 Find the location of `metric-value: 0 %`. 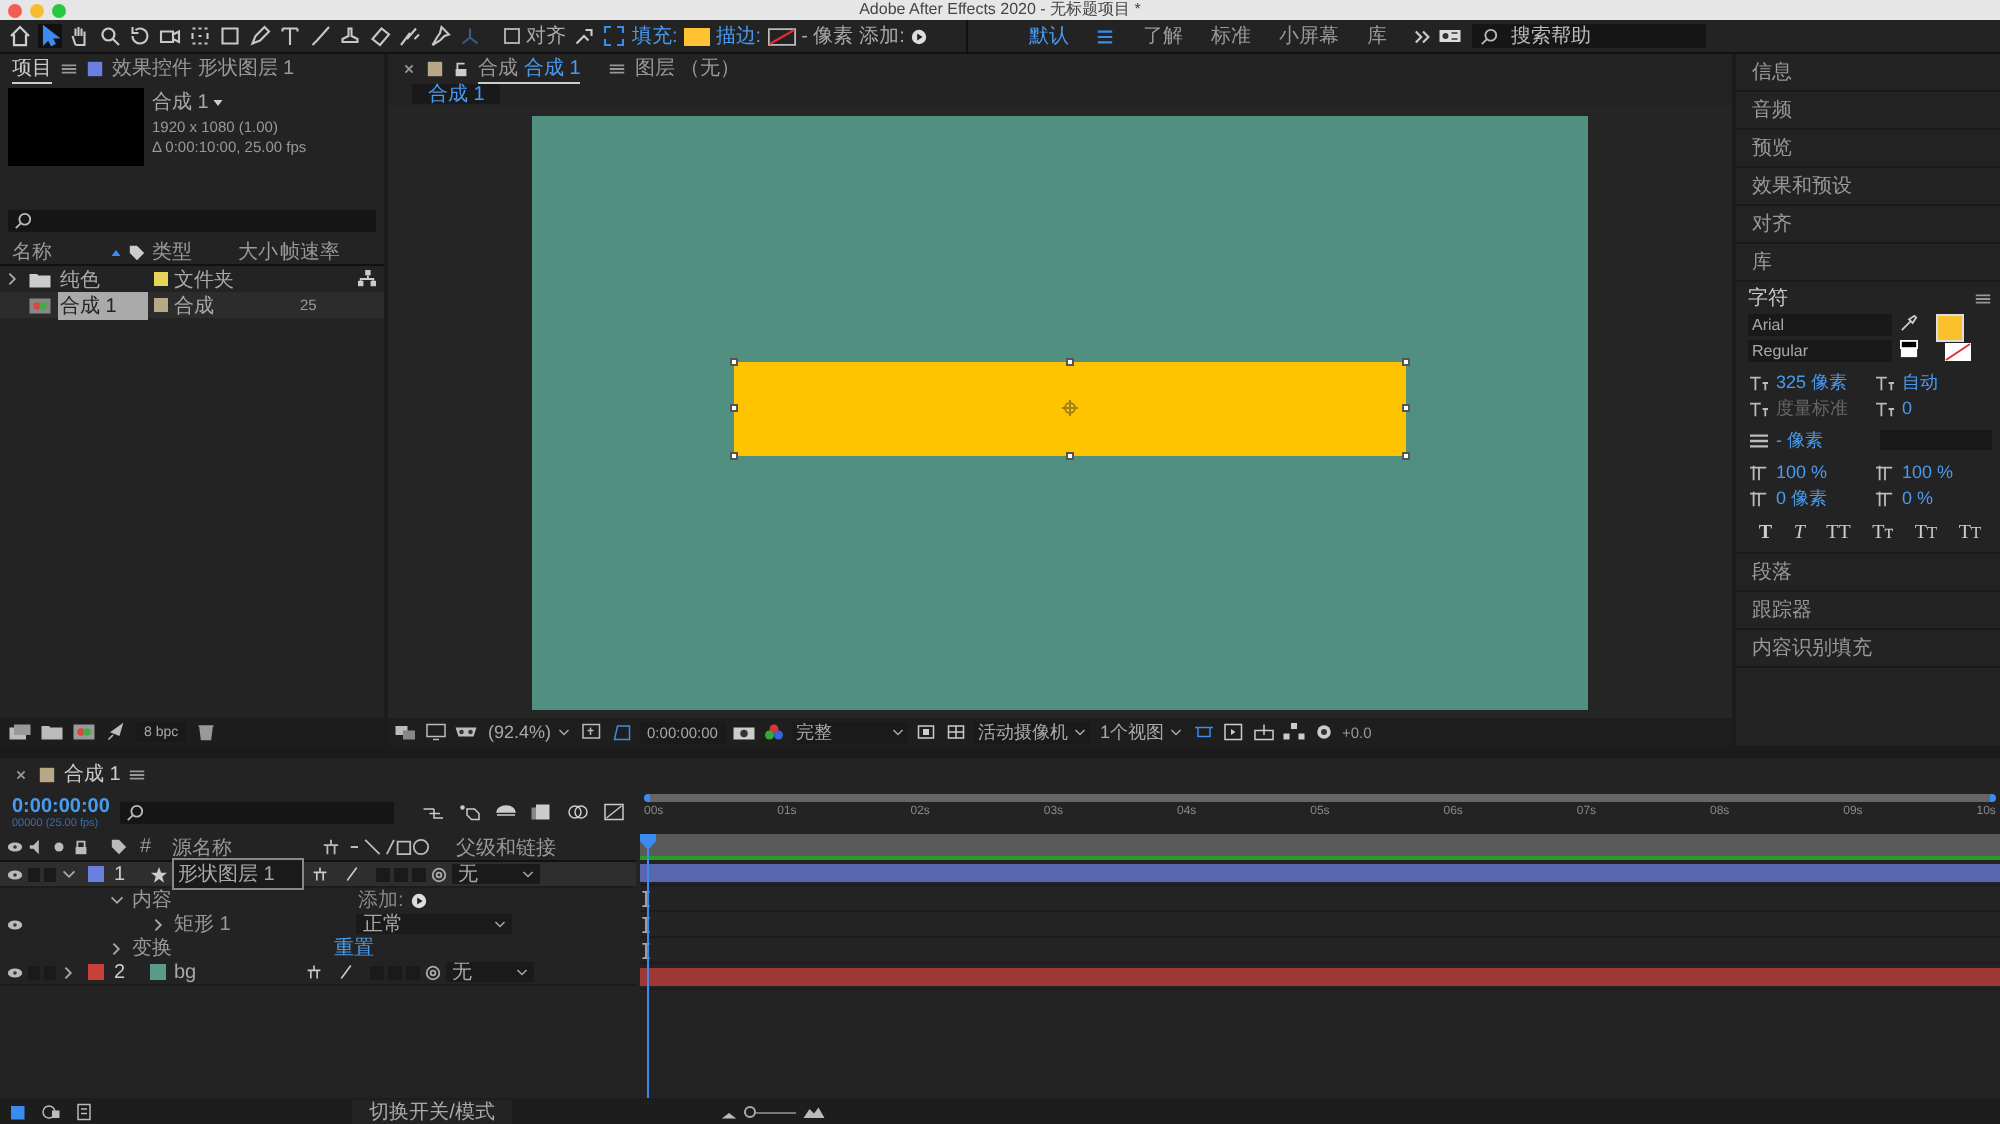

metric-value: 0 % is located at coordinates (1918, 498).